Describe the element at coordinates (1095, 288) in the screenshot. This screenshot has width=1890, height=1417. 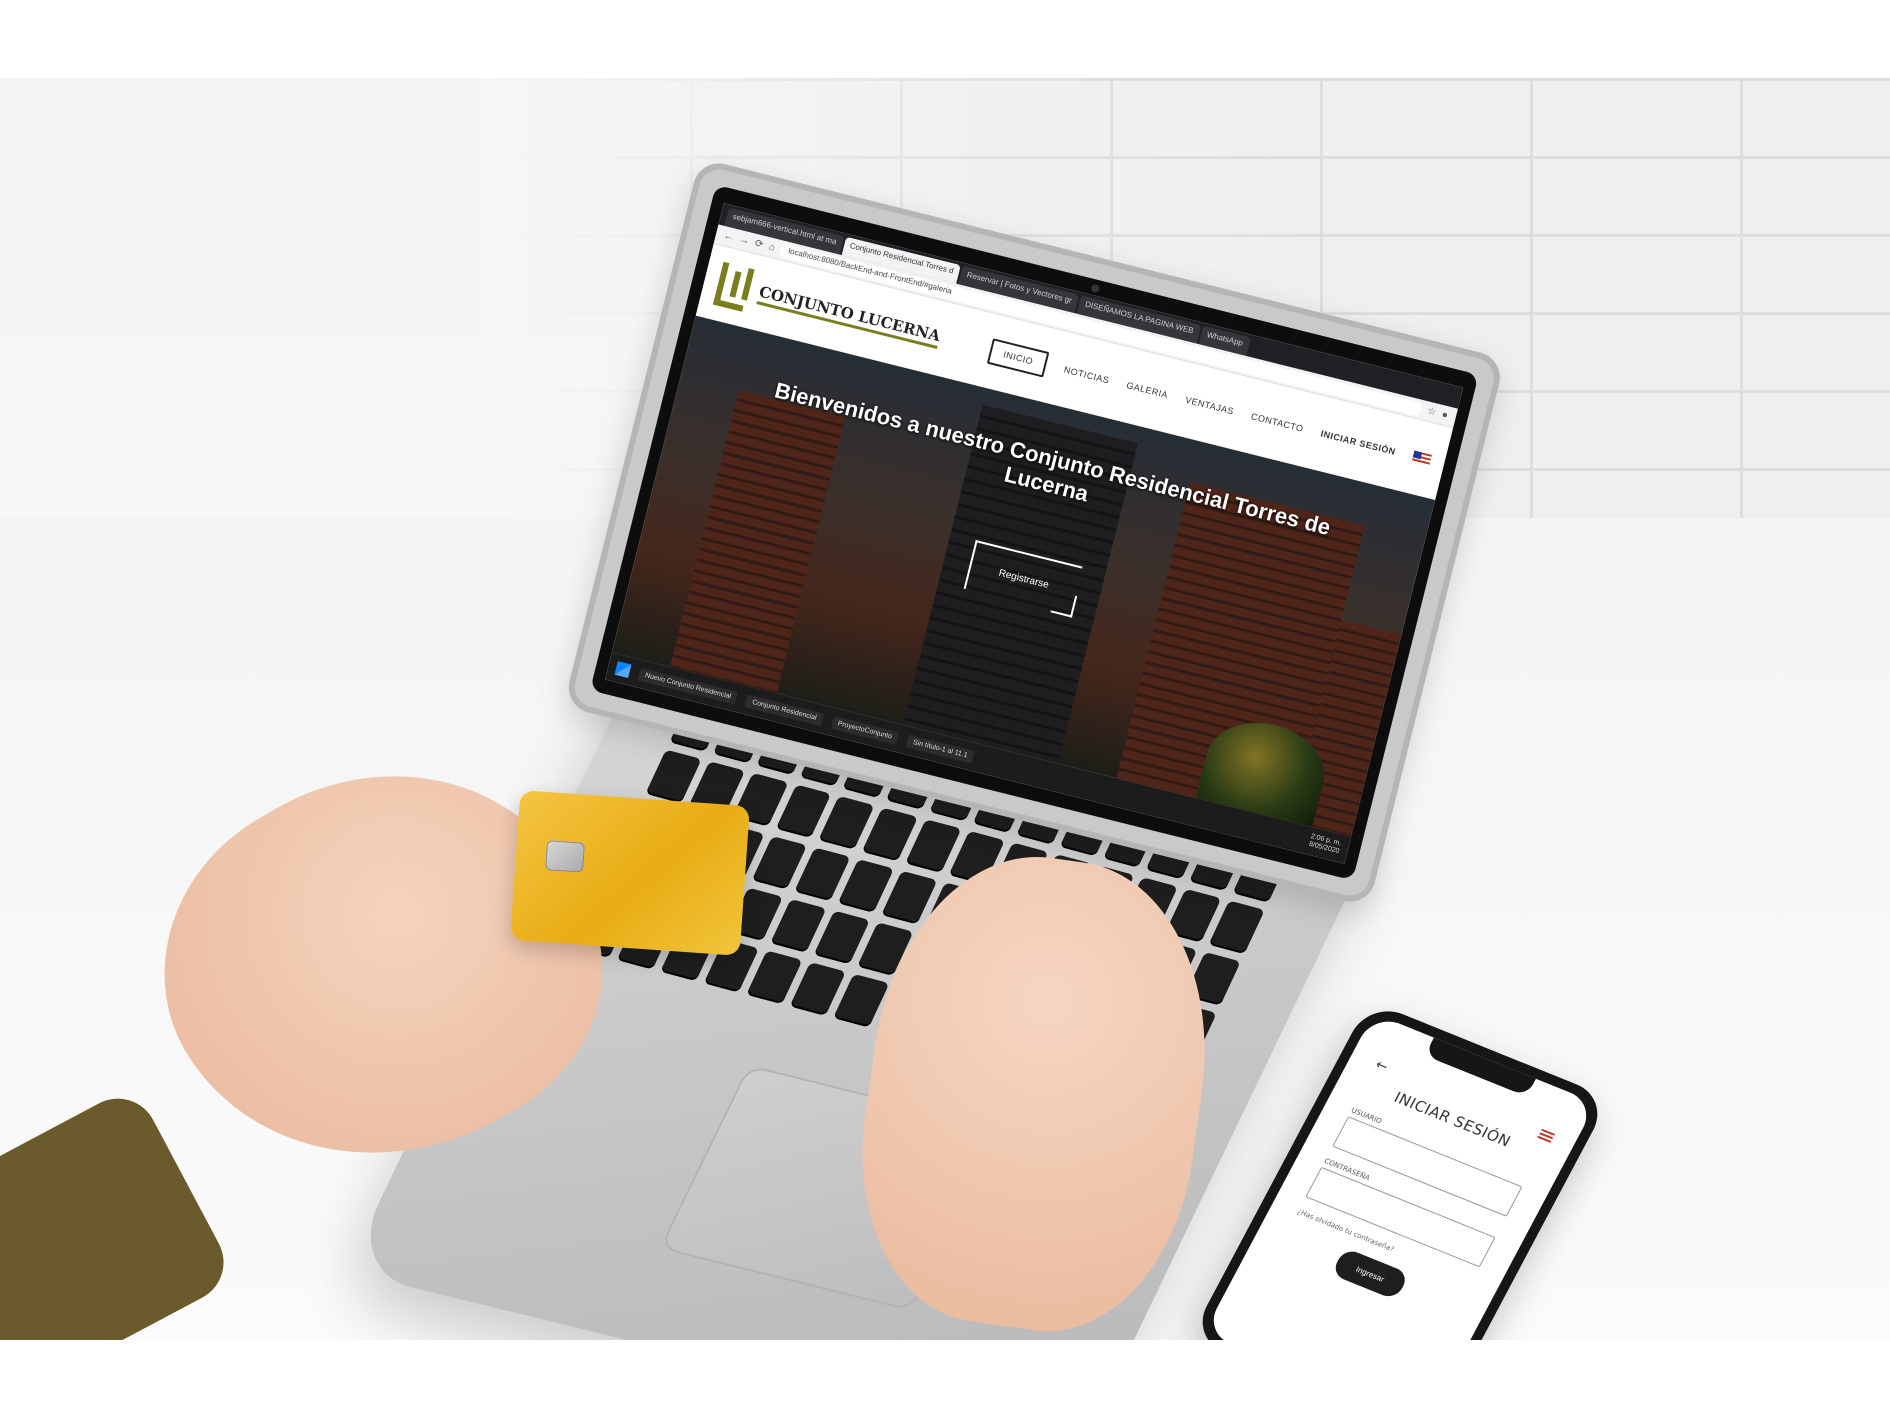
I see `webcam-icon` at that location.